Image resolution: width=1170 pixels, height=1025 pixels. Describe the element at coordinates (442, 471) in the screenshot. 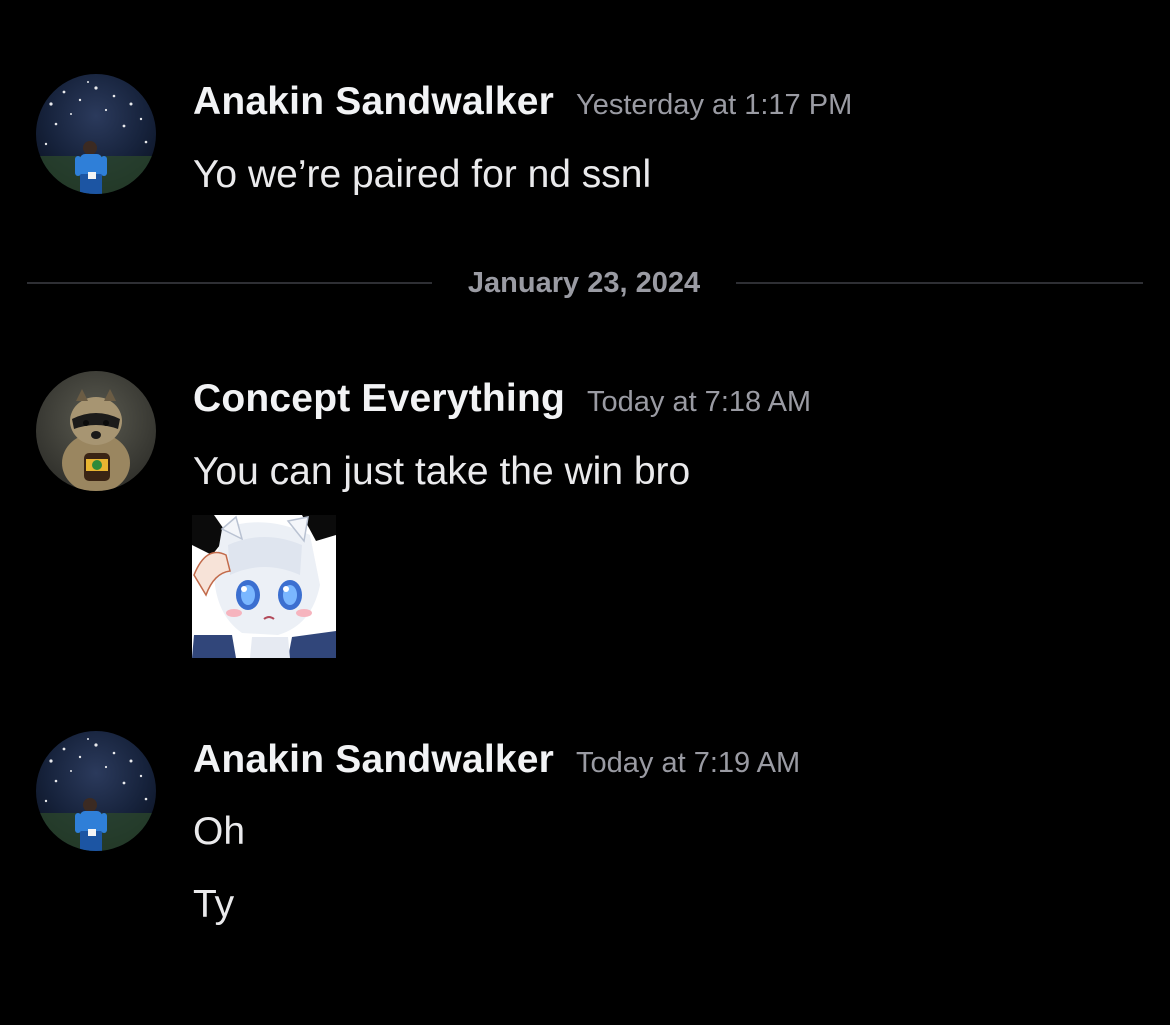

I see `message-text: You can just take the win bro` at that location.